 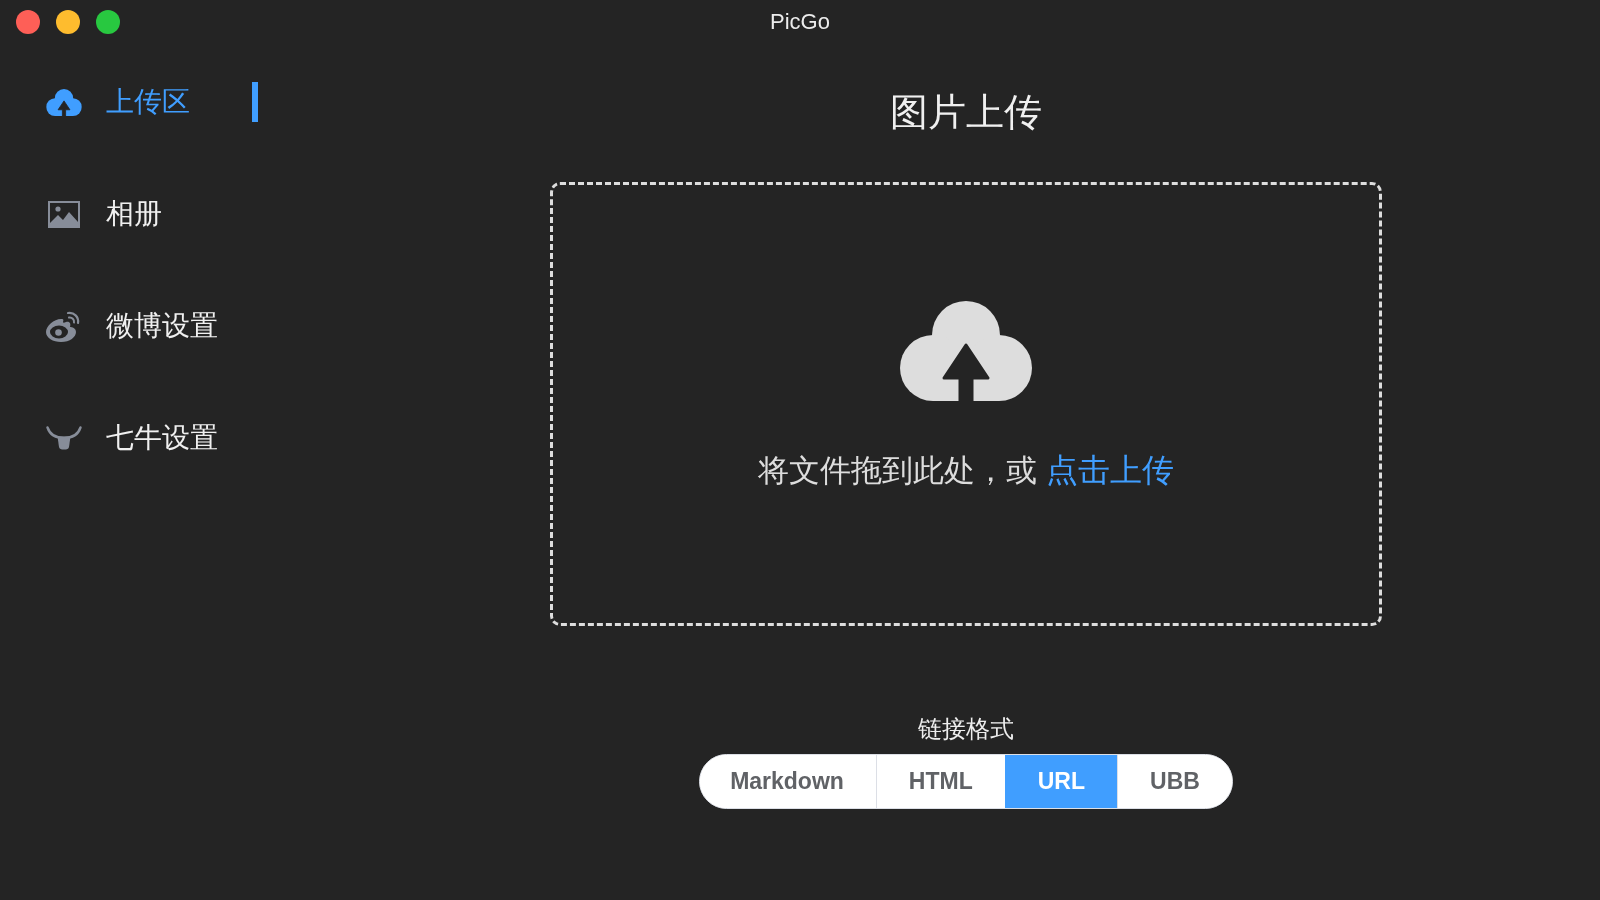 What do you see at coordinates (64, 438) in the screenshot?
I see `bull-head-icon` at bounding box center [64, 438].